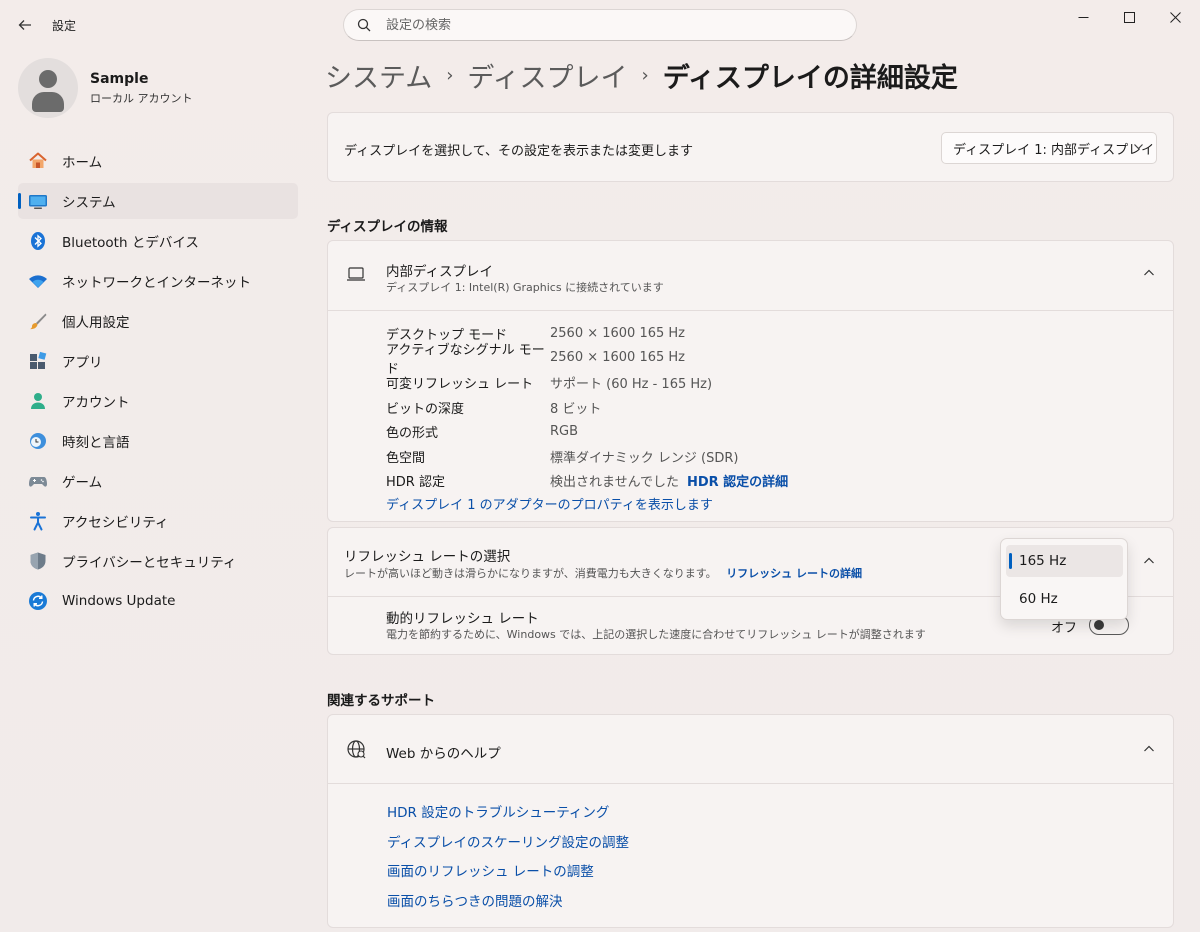  What do you see at coordinates (158, 321) in the screenshot?
I see `sidebar-item-personalization: 個人用設定` at bounding box center [158, 321].